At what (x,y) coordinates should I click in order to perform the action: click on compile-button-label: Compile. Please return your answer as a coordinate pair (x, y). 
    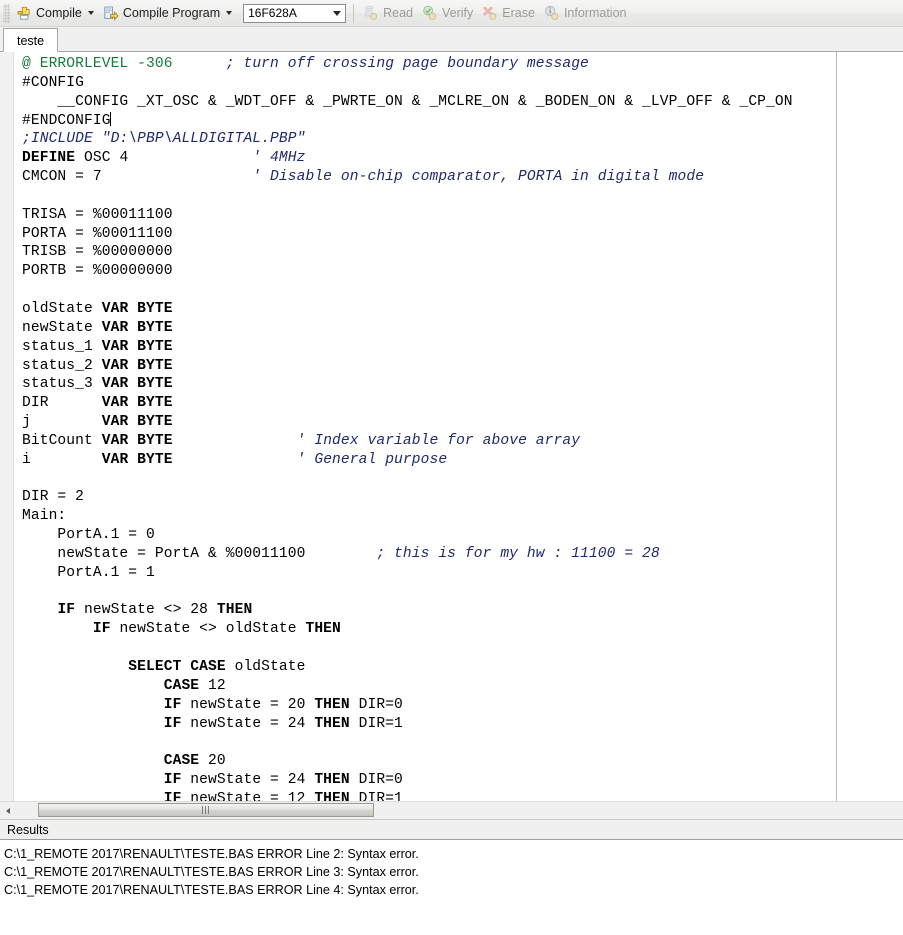
    Looking at the image, I should click on (59, 13).